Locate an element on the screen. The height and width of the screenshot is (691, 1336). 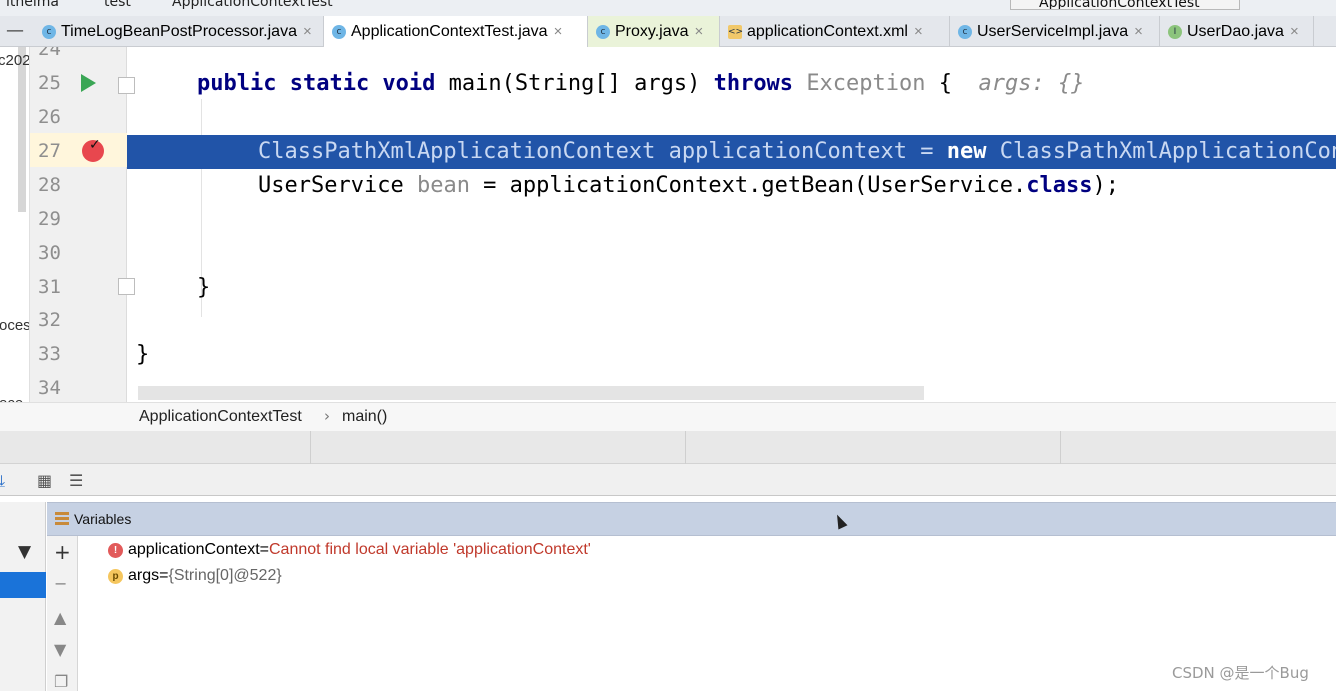
variable-name: applicationContext is located at coordinates (194, 549).